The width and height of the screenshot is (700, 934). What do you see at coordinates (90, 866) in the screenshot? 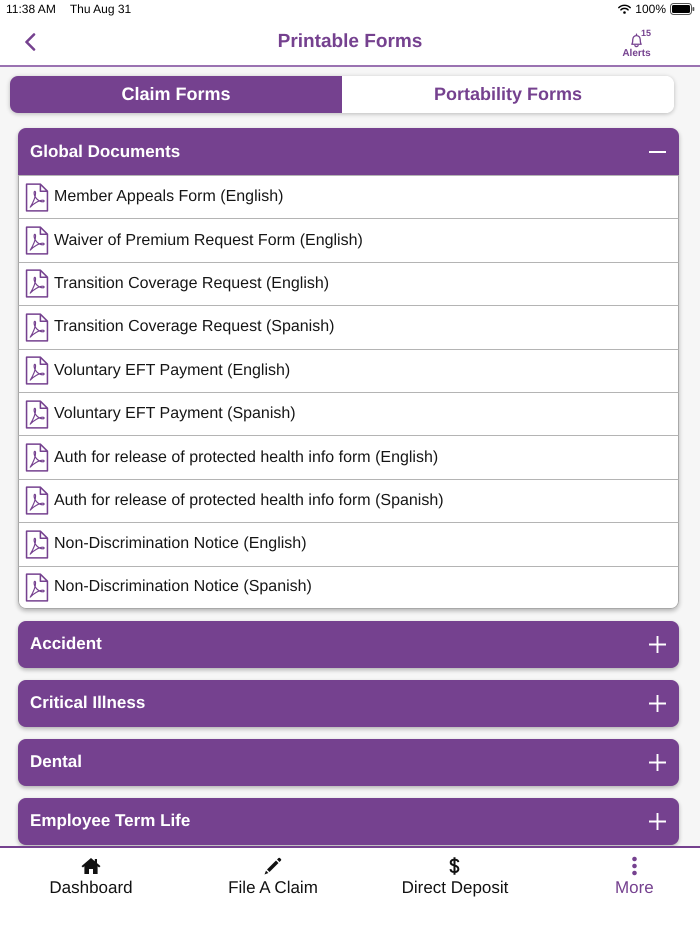
I see `home-icon` at bounding box center [90, 866].